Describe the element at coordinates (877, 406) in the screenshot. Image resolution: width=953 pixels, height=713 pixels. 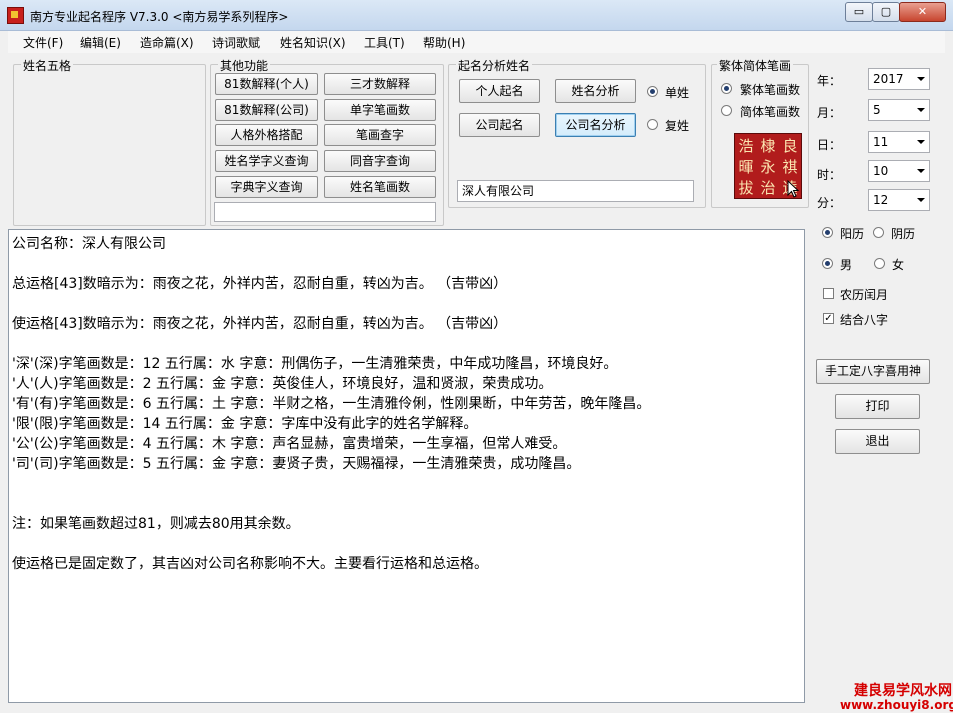
I see `print-button: 打印` at that location.